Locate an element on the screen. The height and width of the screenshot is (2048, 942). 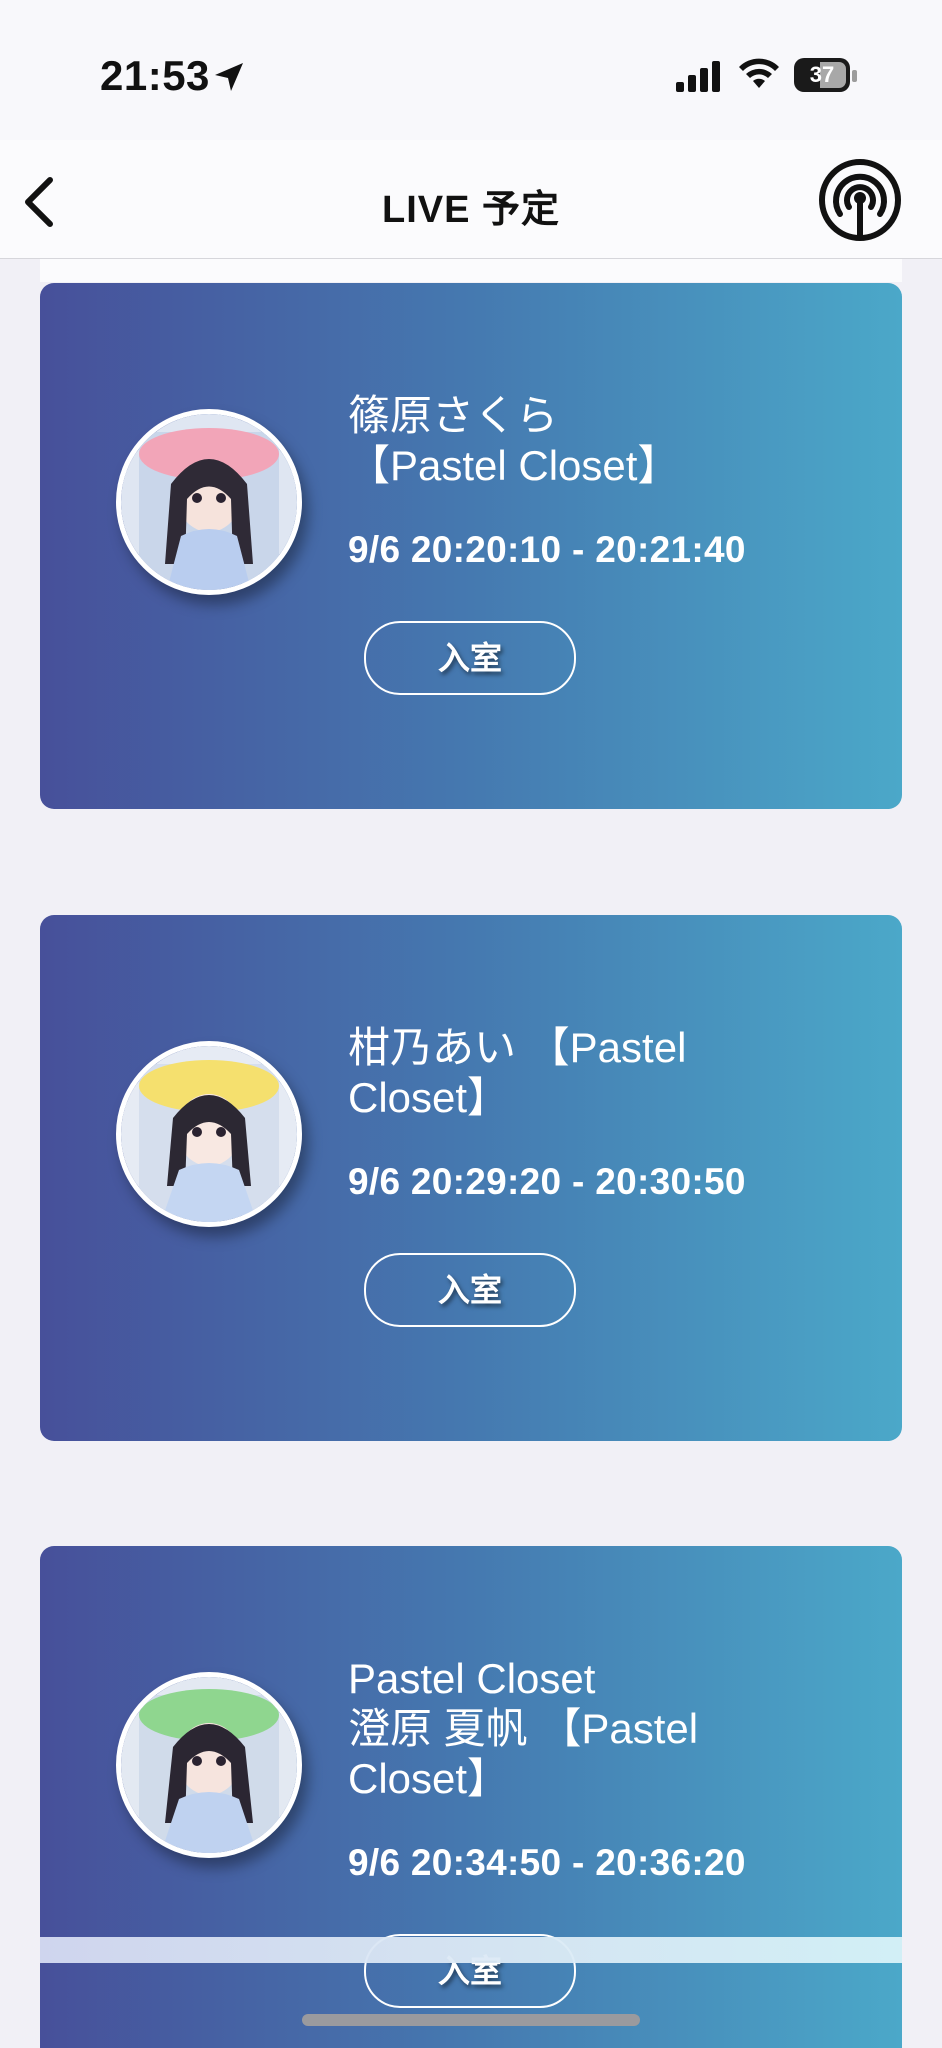
live-time-range: 9/6 20:29:20 - 20:30:50 is located at coordinates (547, 1181).